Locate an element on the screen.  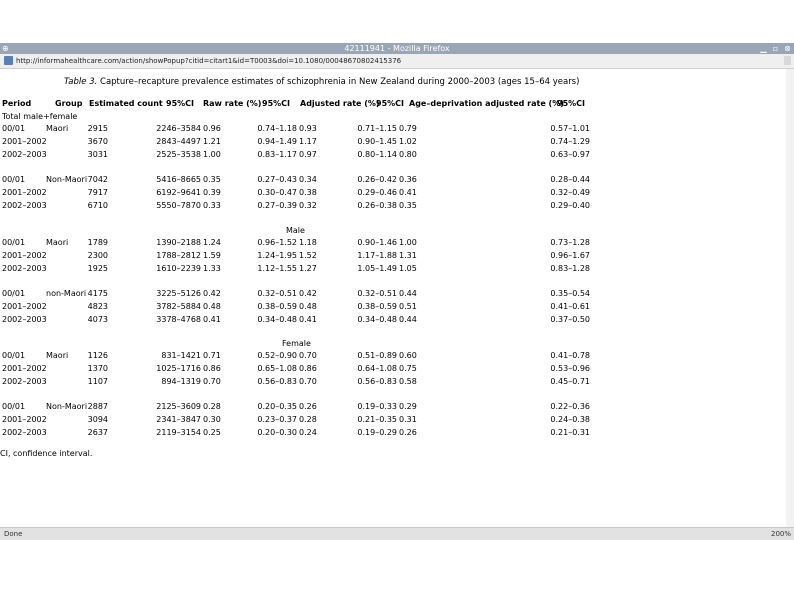
table-cell: 0.83–1.17 is located at coordinates (277, 154).